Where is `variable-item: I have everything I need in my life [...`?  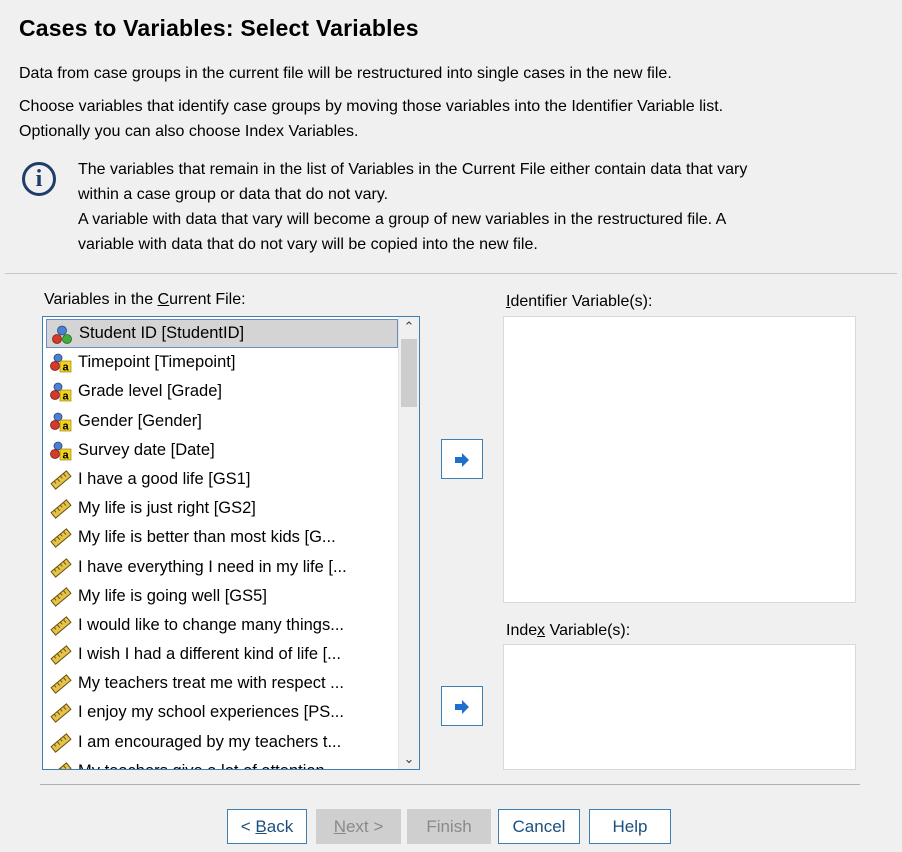
variable-item: I have everything I need in my life [... is located at coordinates (222, 567).